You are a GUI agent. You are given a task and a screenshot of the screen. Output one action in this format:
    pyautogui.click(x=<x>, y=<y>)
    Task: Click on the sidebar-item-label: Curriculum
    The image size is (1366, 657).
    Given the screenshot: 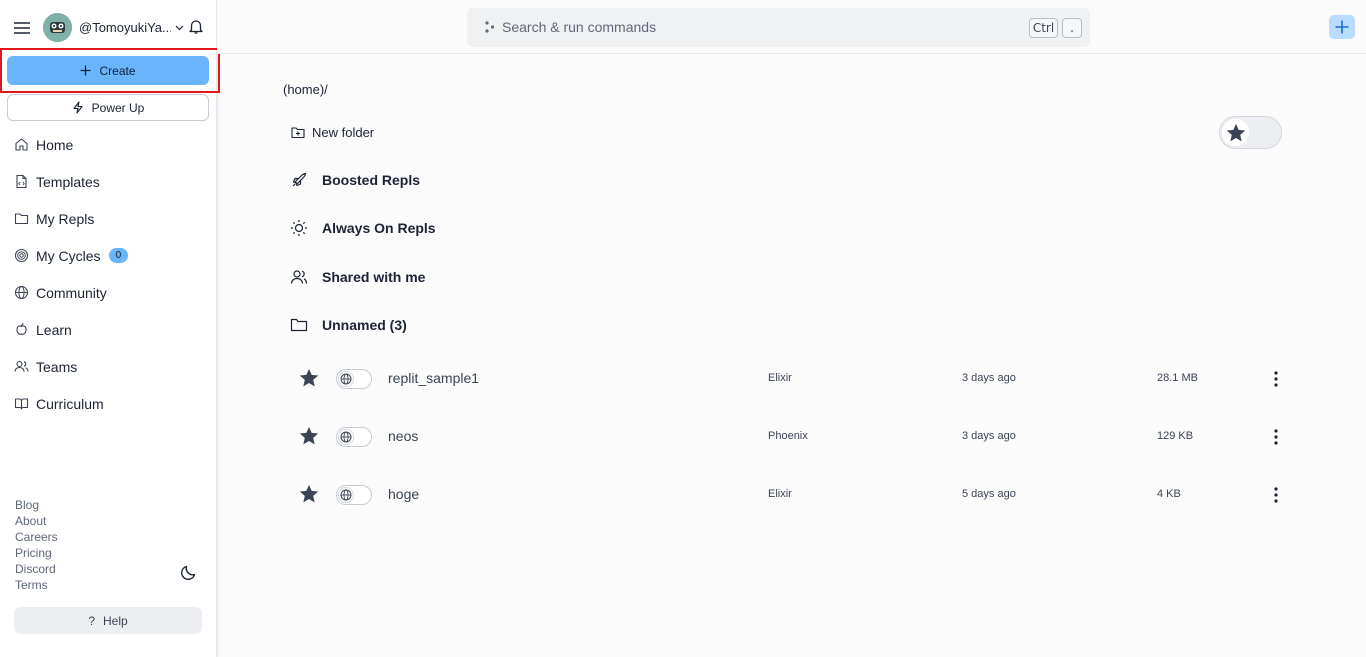 What is the action you would take?
    pyautogui.click(x=70, y=403)
    